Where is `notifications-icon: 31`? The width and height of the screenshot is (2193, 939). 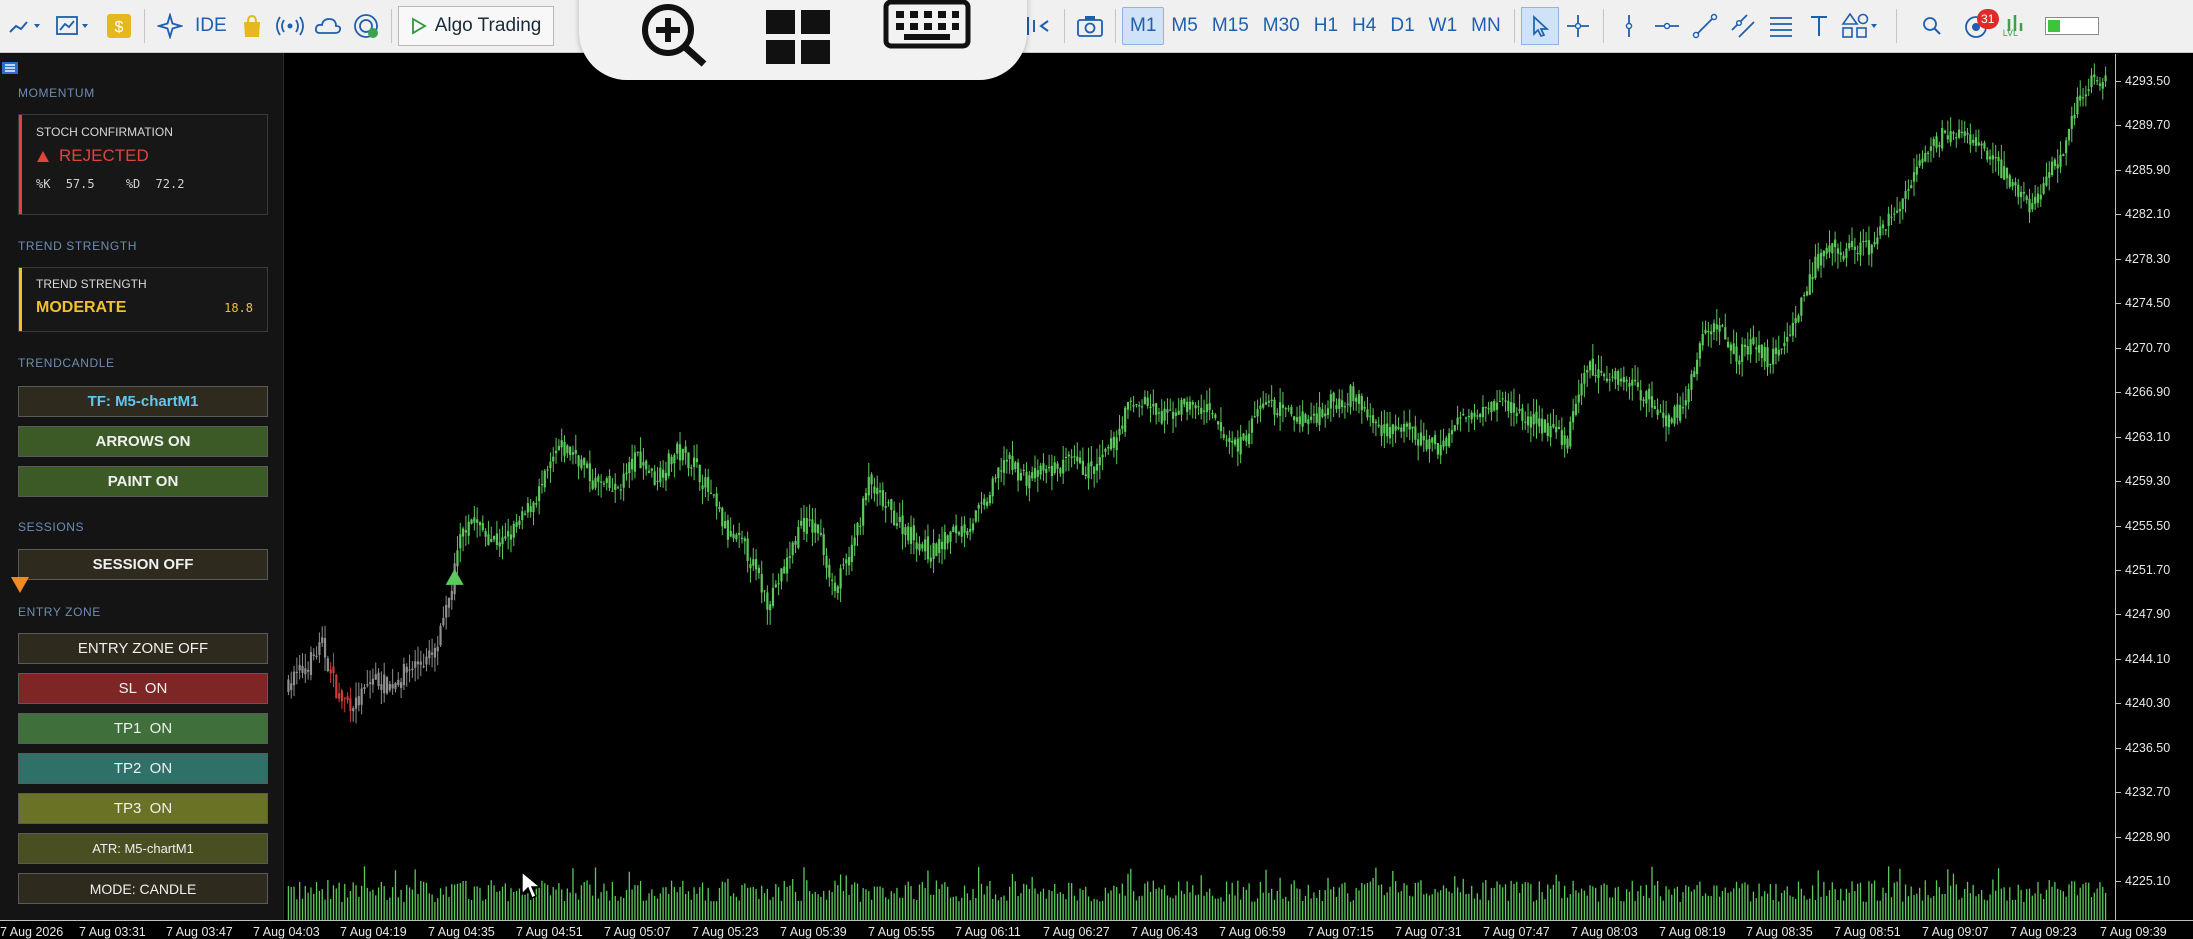 notifications-icon: 31 is located at coordinates (1978, 26).